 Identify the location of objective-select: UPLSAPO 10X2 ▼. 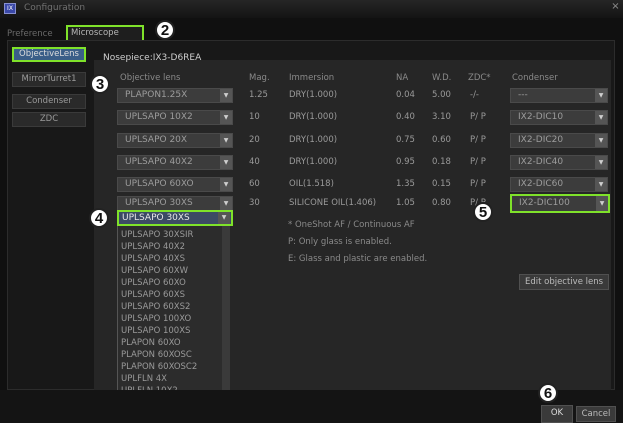
(175, 117).